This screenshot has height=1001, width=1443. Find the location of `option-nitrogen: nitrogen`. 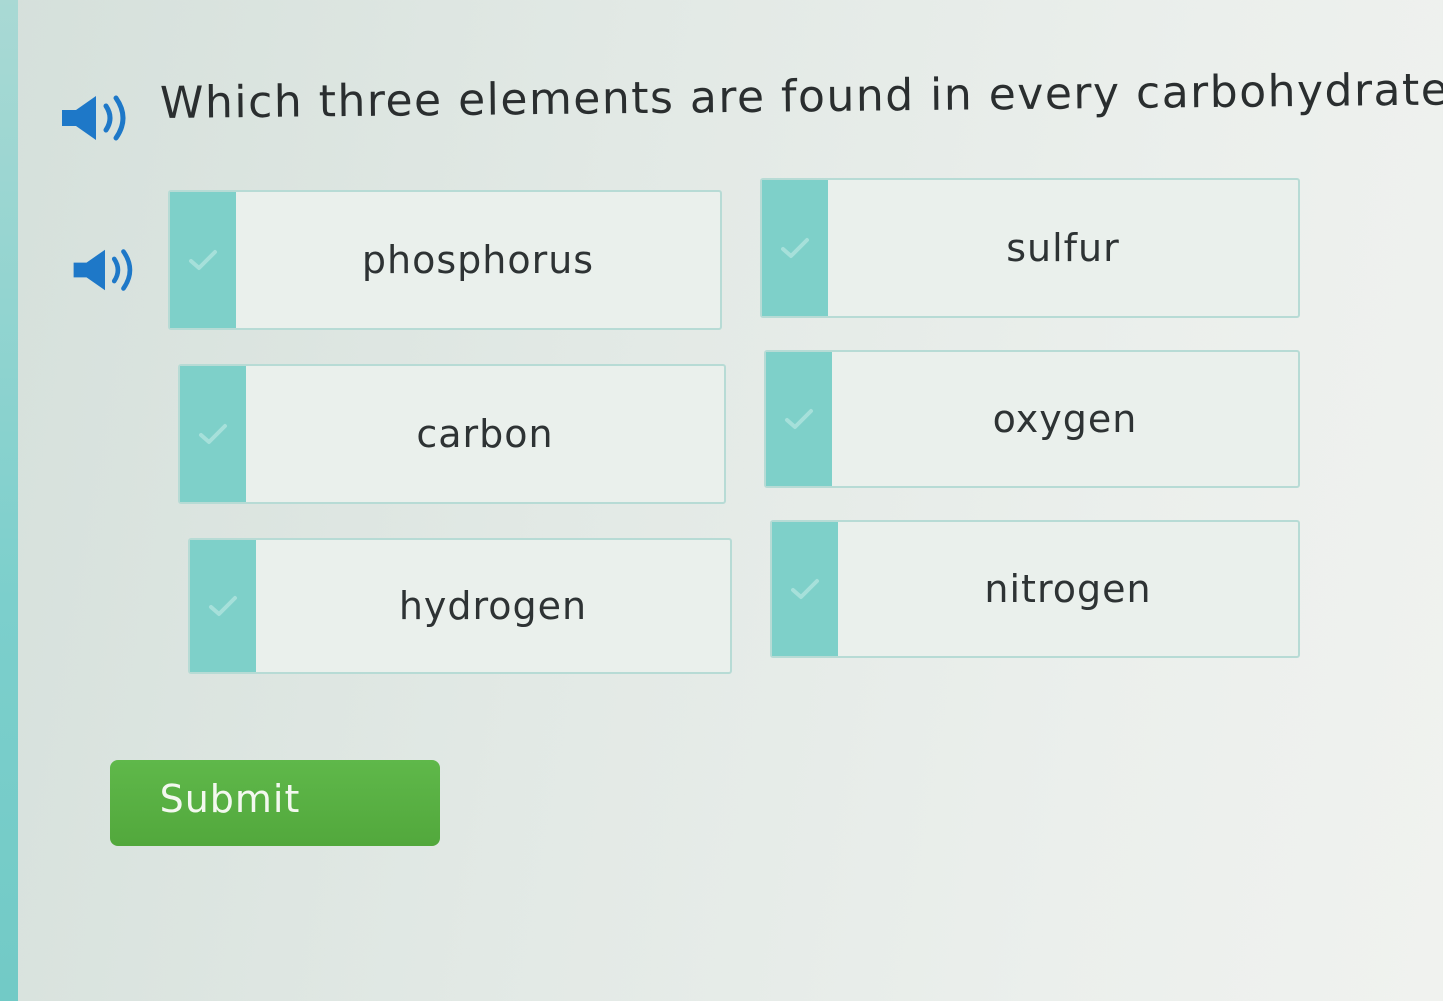

option-nitrogen: nitrogen is located at coordinates (1035, 589).